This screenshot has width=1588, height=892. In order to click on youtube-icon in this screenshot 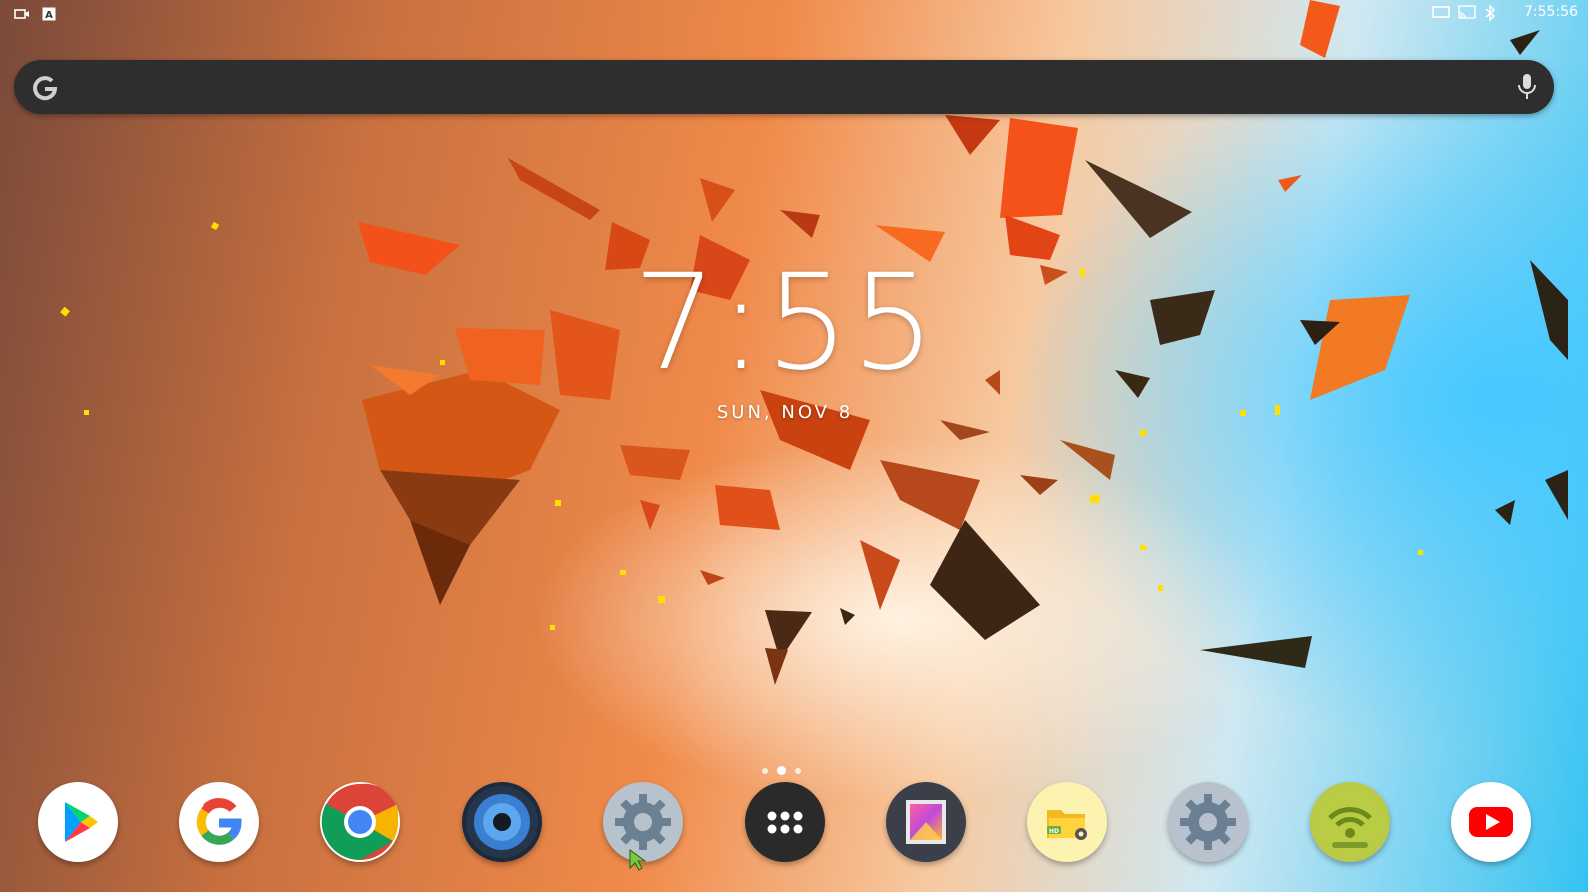, I will do `click(1491, 822)`.